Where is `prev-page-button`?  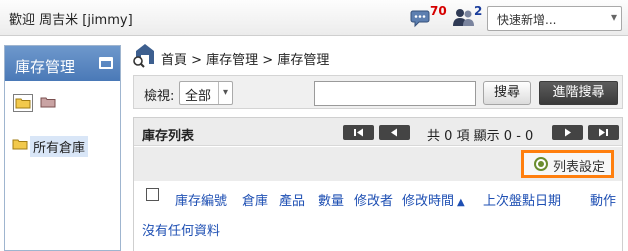 prev-page-button is located at coordinates (394, 132).